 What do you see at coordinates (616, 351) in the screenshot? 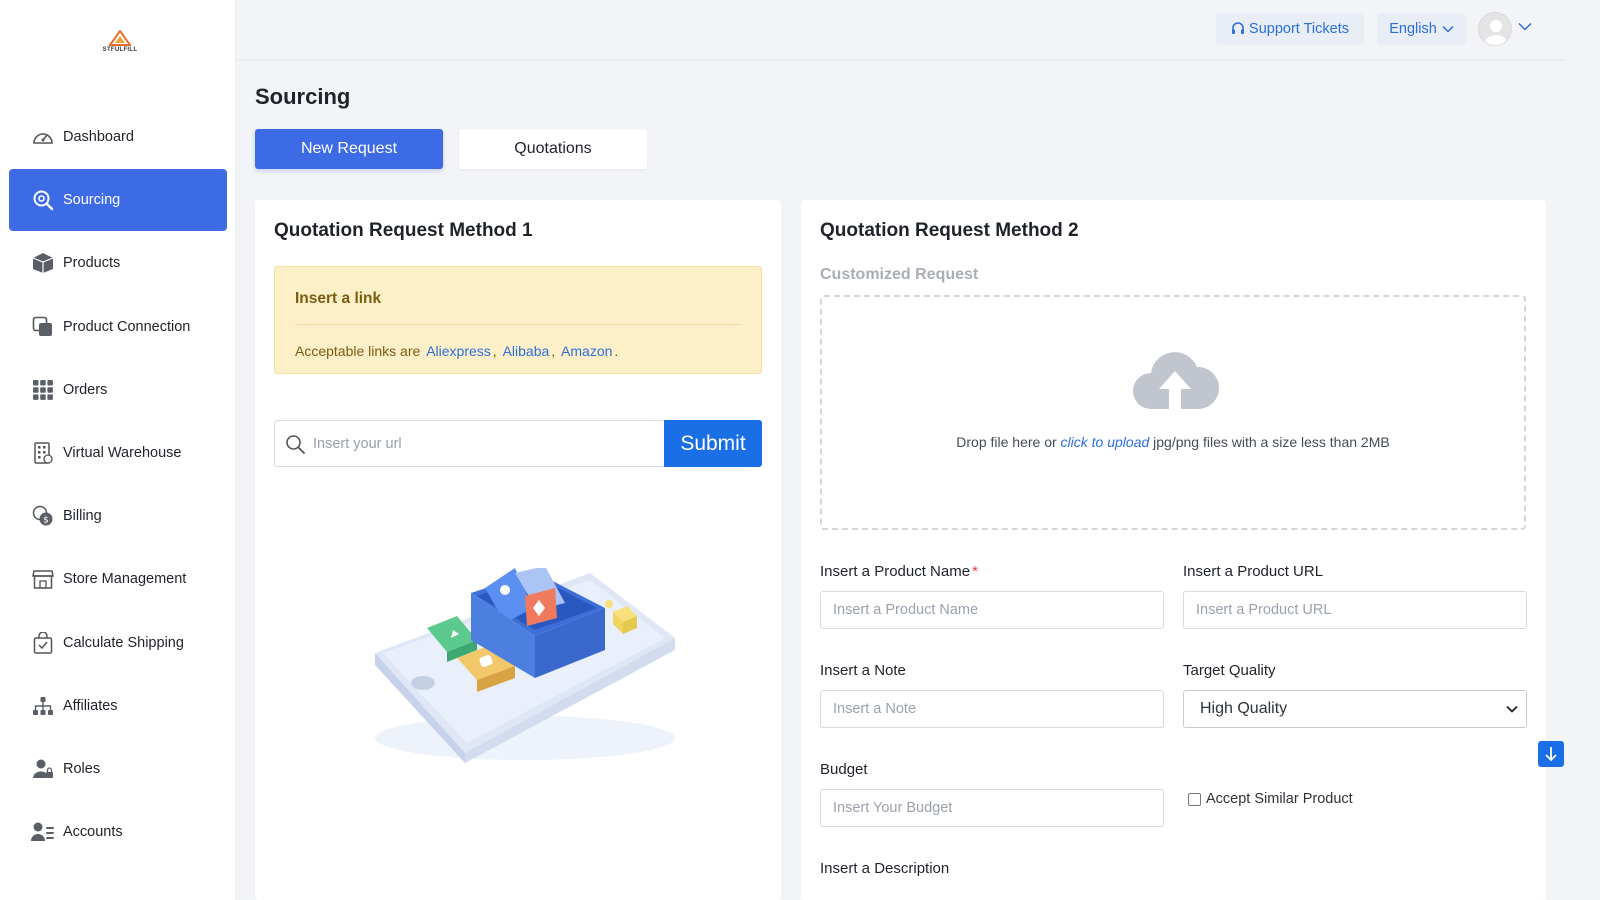
I see `alert-suffix: .` at bounding box center [616, 351].